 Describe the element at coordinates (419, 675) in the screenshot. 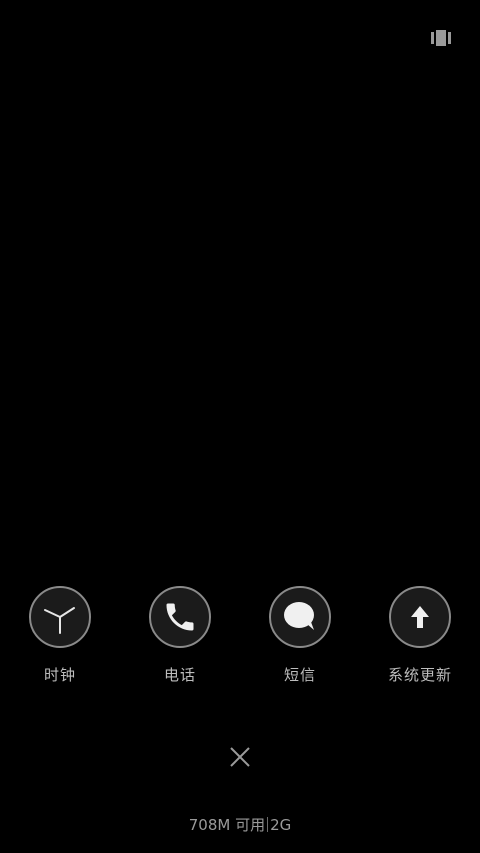

I see `app-label: 系统更新` at that location.